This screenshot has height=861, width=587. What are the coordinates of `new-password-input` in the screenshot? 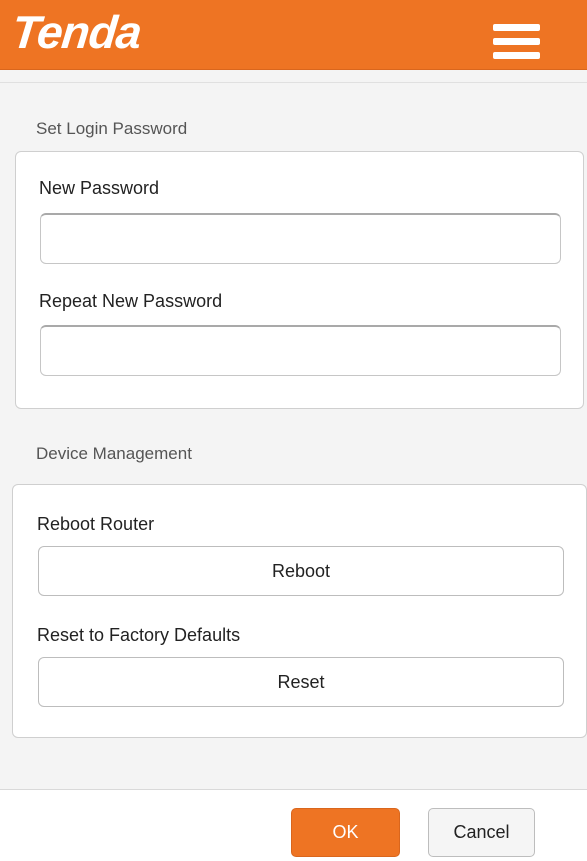 It's located at (300, 238).